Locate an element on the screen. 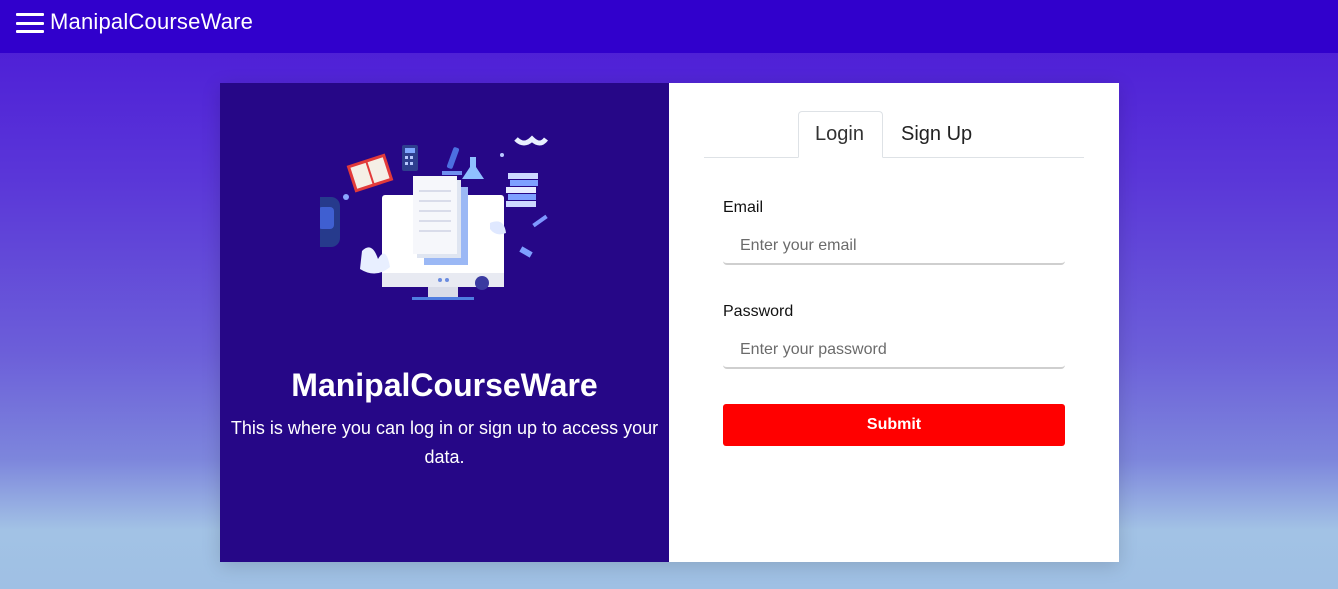  tab-sign-up: Sign Up is located at coordinates (937, 134).